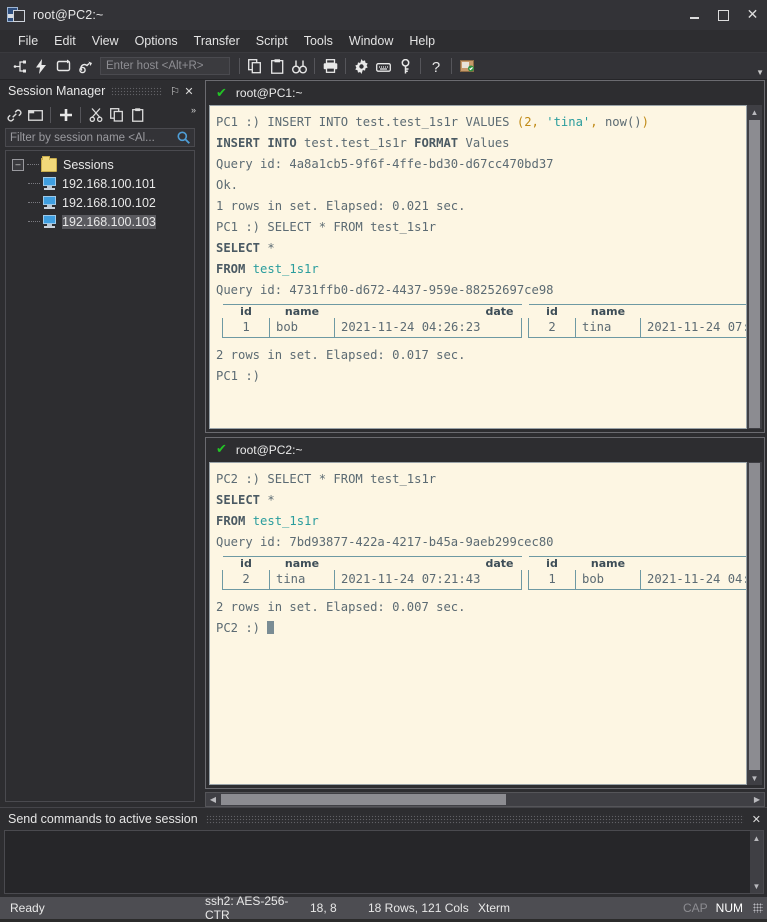 The image size is (767, 922). What do you see at coordinates (758, 908) in the screenshot?
I see `resize-grip` at bounding box center [758, 908].